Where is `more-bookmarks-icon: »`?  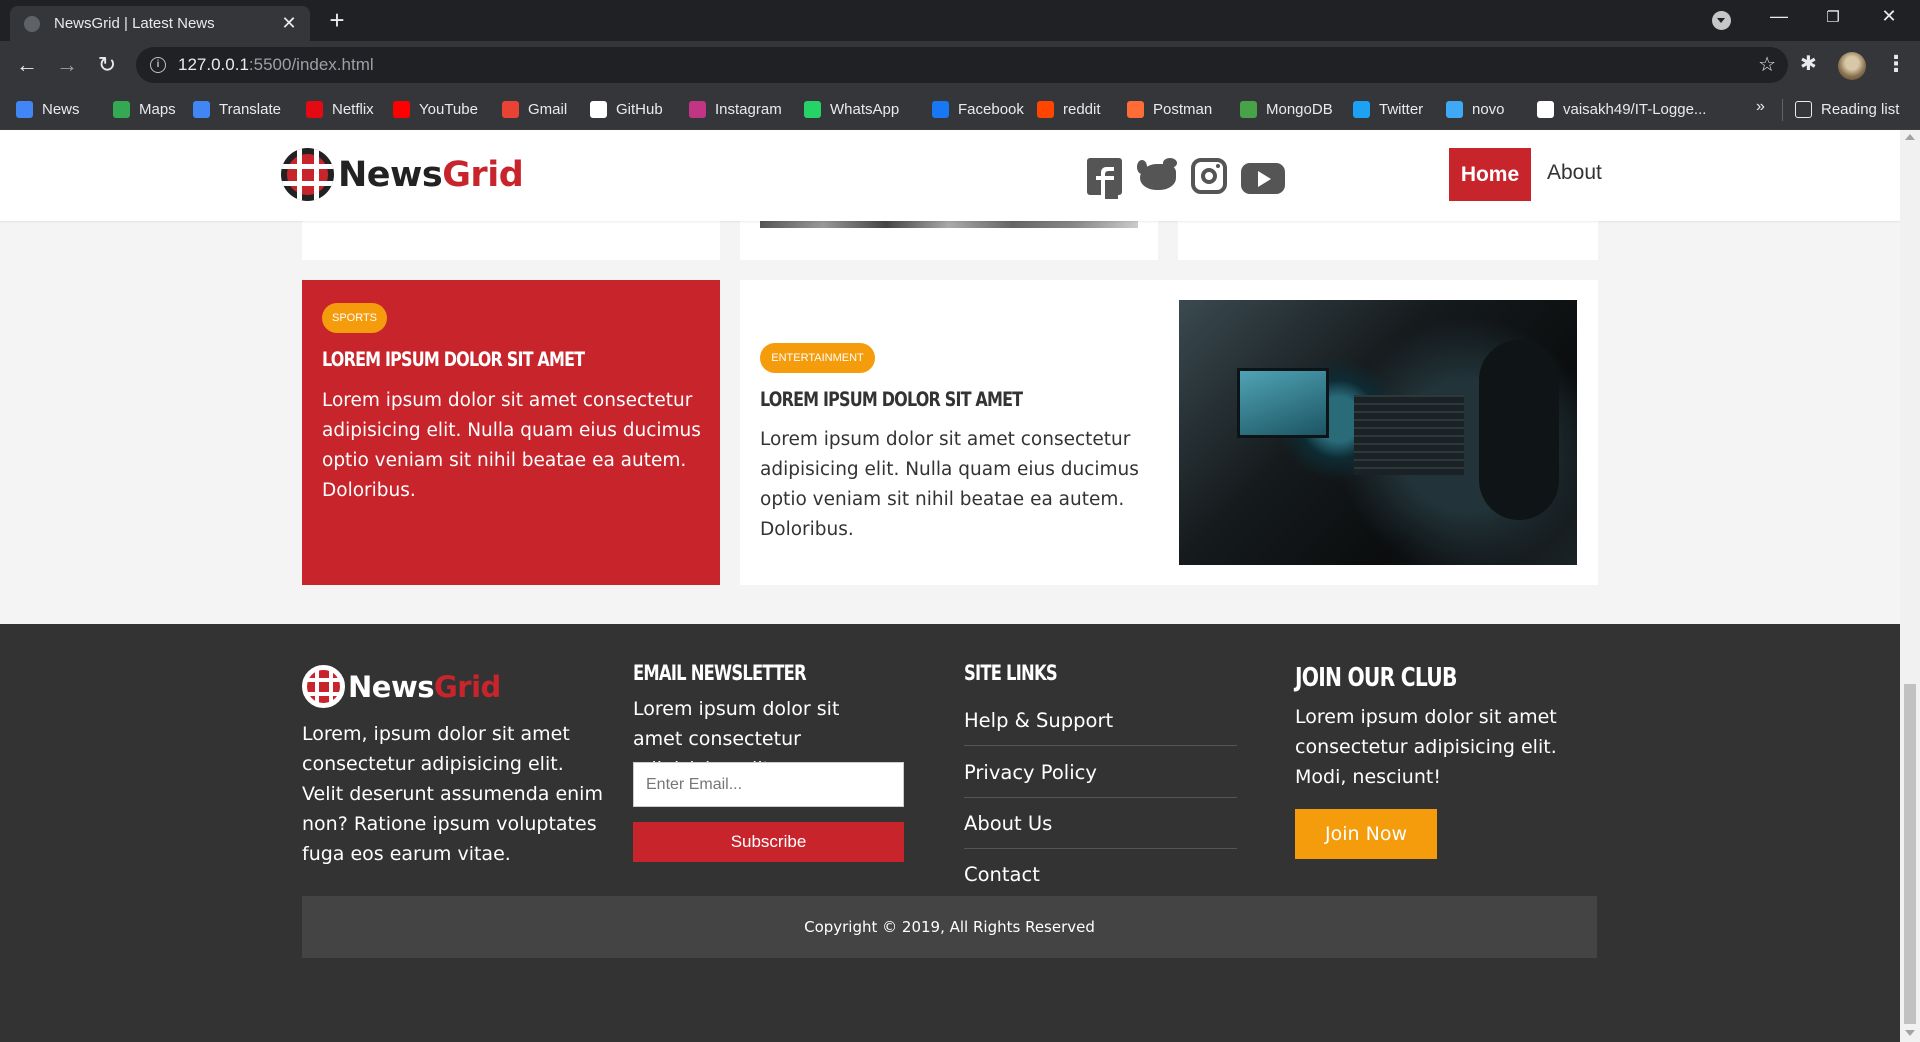 more-bookmarks-icon: » is located at coordinates (1760, 107).